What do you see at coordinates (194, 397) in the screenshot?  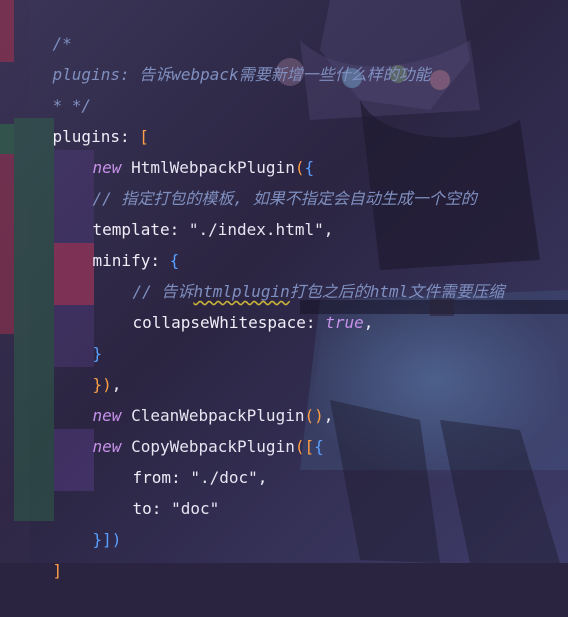 I see `code-line: new CleanWebpackPlugin(),` at bounding box center [194, 397].